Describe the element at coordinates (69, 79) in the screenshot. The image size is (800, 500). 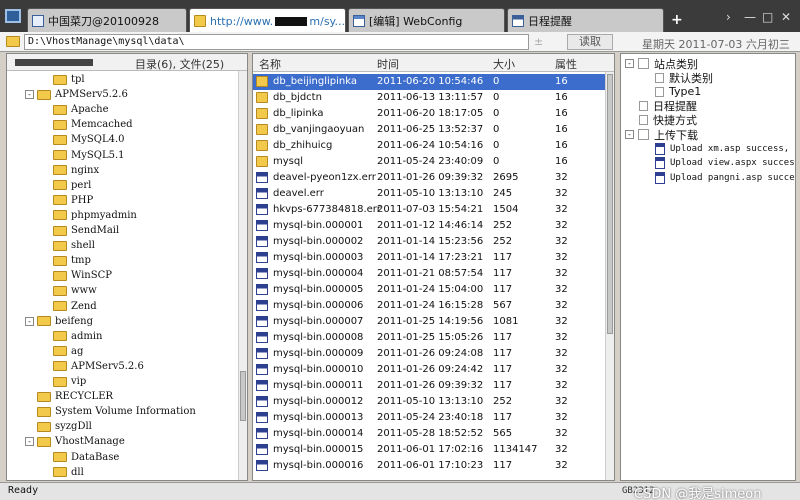
I see `tree-item: tpl` at that location.